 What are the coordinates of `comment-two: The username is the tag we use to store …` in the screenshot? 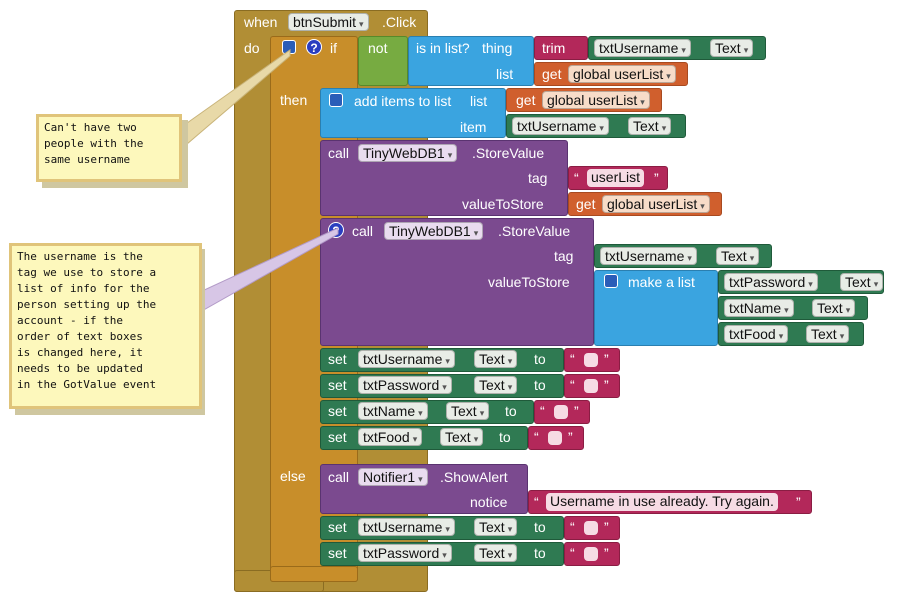 It's located at (105, 326).